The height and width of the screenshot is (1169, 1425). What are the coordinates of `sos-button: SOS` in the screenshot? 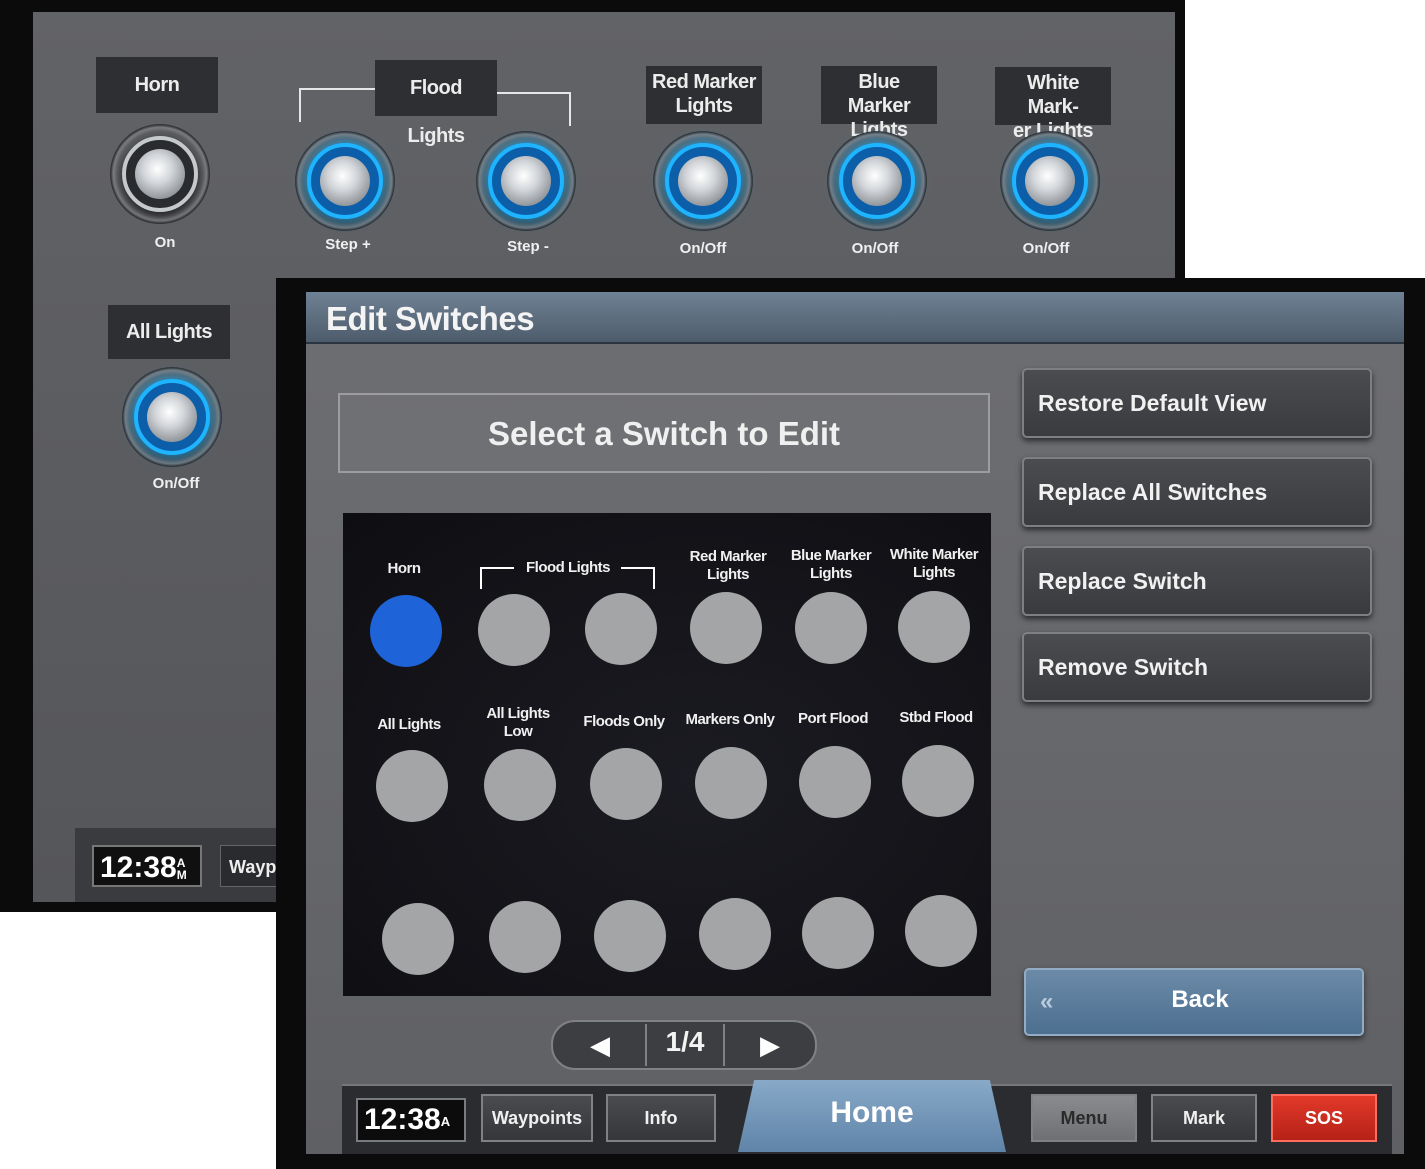 It's located at (1324, 1118).